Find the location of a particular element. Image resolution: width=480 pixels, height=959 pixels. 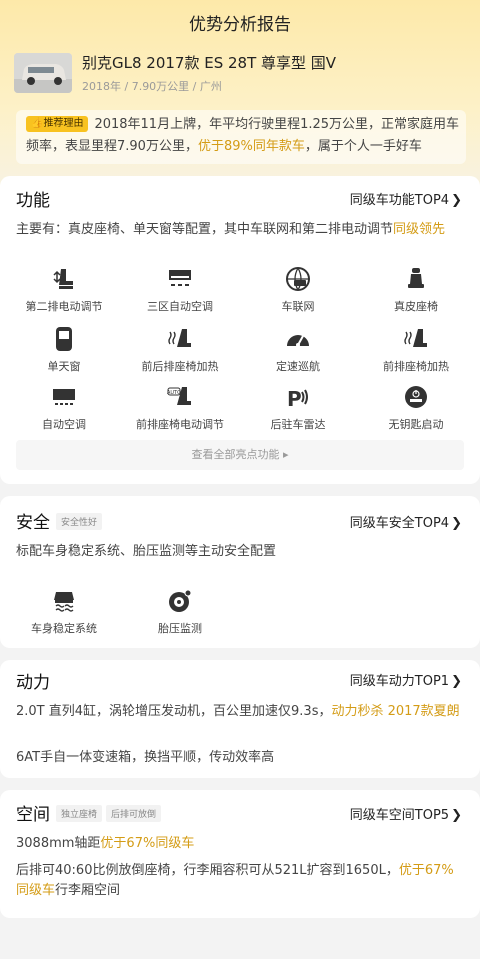

space-tag-2: 后排可放倒 is located at coordinates (134, 813).